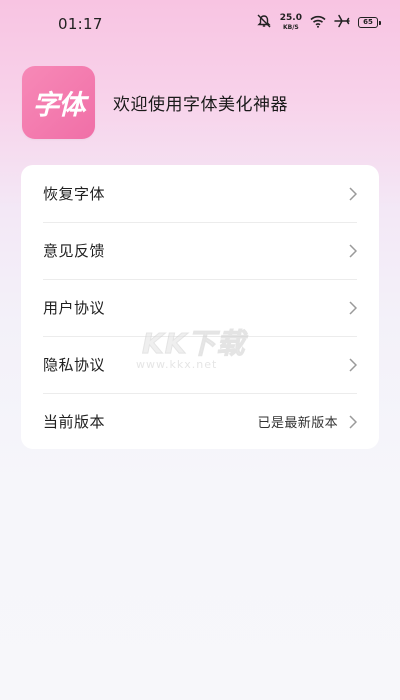 This screenshot has width=400, height=700. What do you see at coordinates (264, 22) in the screenshot?
I see `mute-icon` at bounding box center [264, 22].